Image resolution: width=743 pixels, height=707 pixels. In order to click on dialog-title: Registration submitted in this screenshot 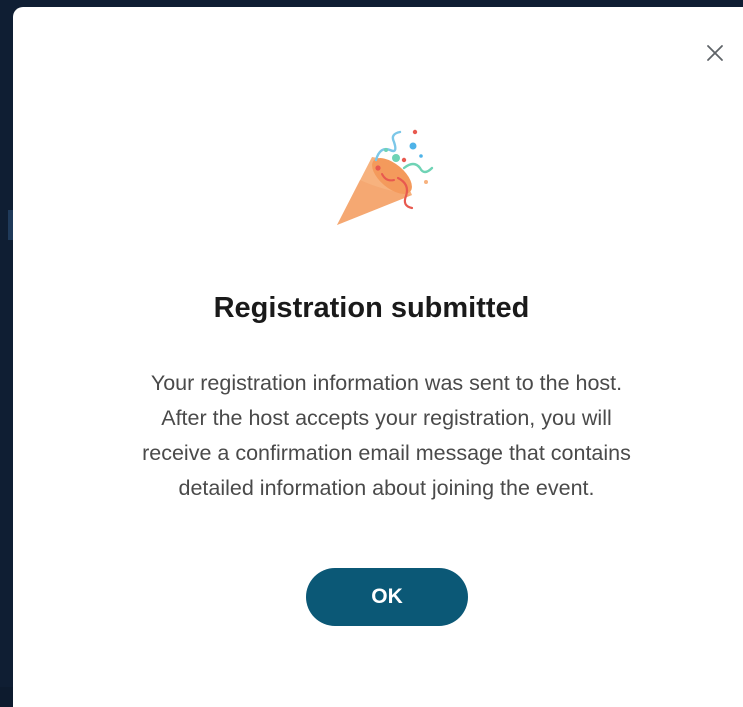, I will do `click(371, 308)`.